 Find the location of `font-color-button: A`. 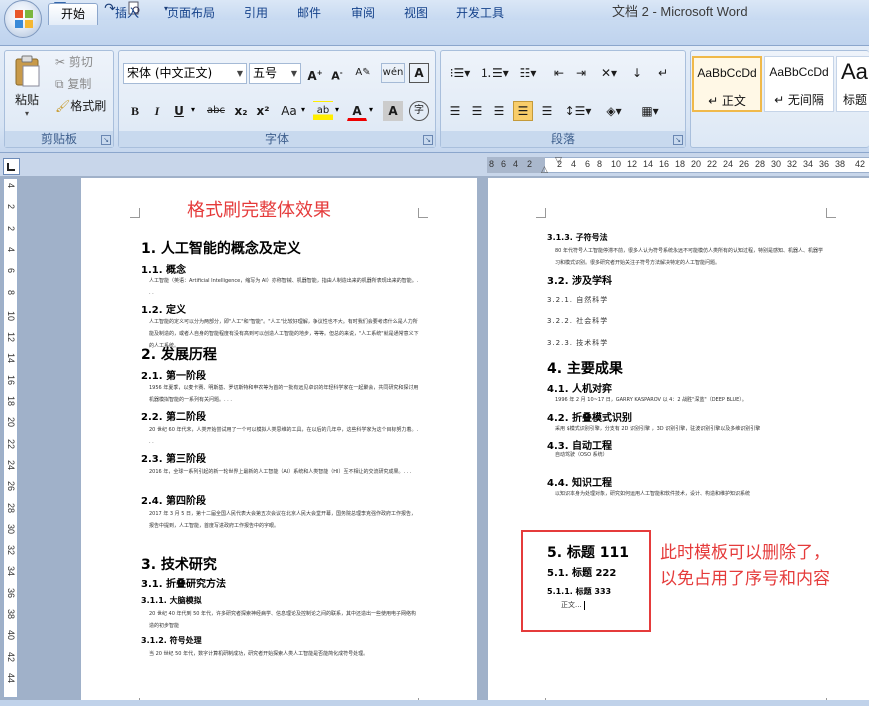

font-color-button: A is located at coordinates (357, 111).